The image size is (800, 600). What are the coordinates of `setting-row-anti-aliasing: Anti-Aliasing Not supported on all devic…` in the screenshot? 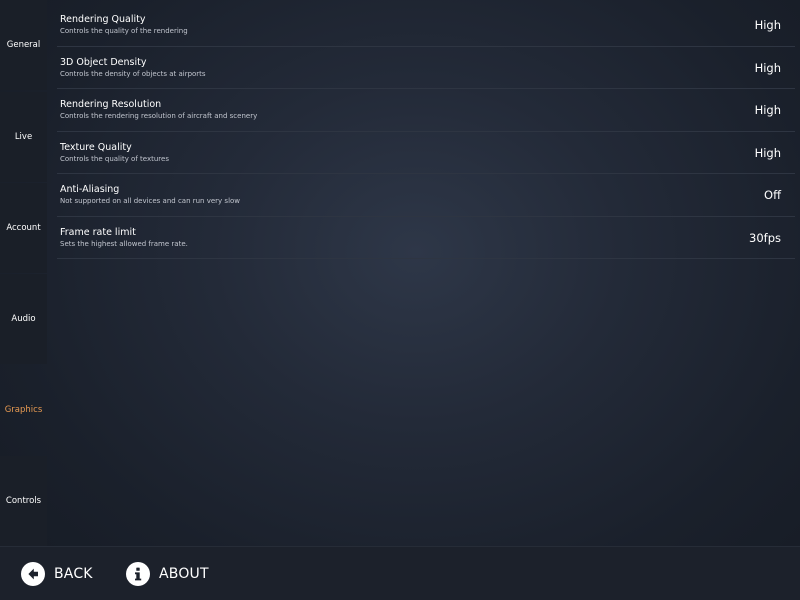 It's located at (426, 195).